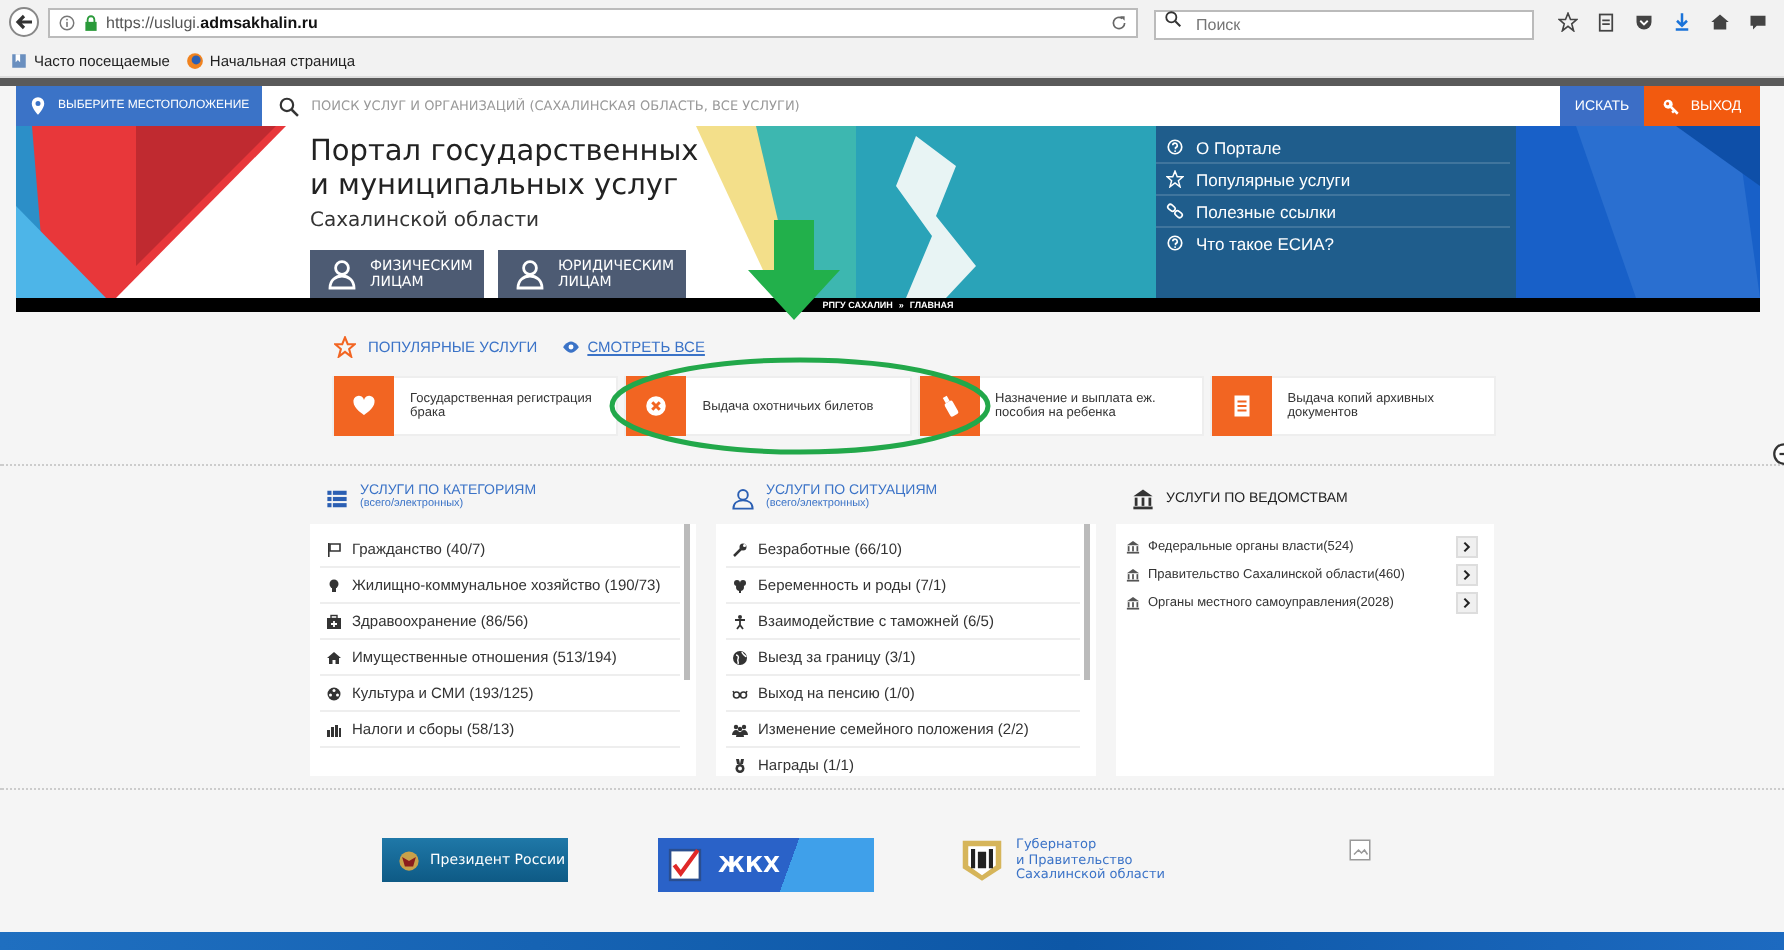 The height and width of the screenshot is (950, 1784). Describe the element at coordinates (1671, 106) in the screenshot. I see `key-icon` at that location.